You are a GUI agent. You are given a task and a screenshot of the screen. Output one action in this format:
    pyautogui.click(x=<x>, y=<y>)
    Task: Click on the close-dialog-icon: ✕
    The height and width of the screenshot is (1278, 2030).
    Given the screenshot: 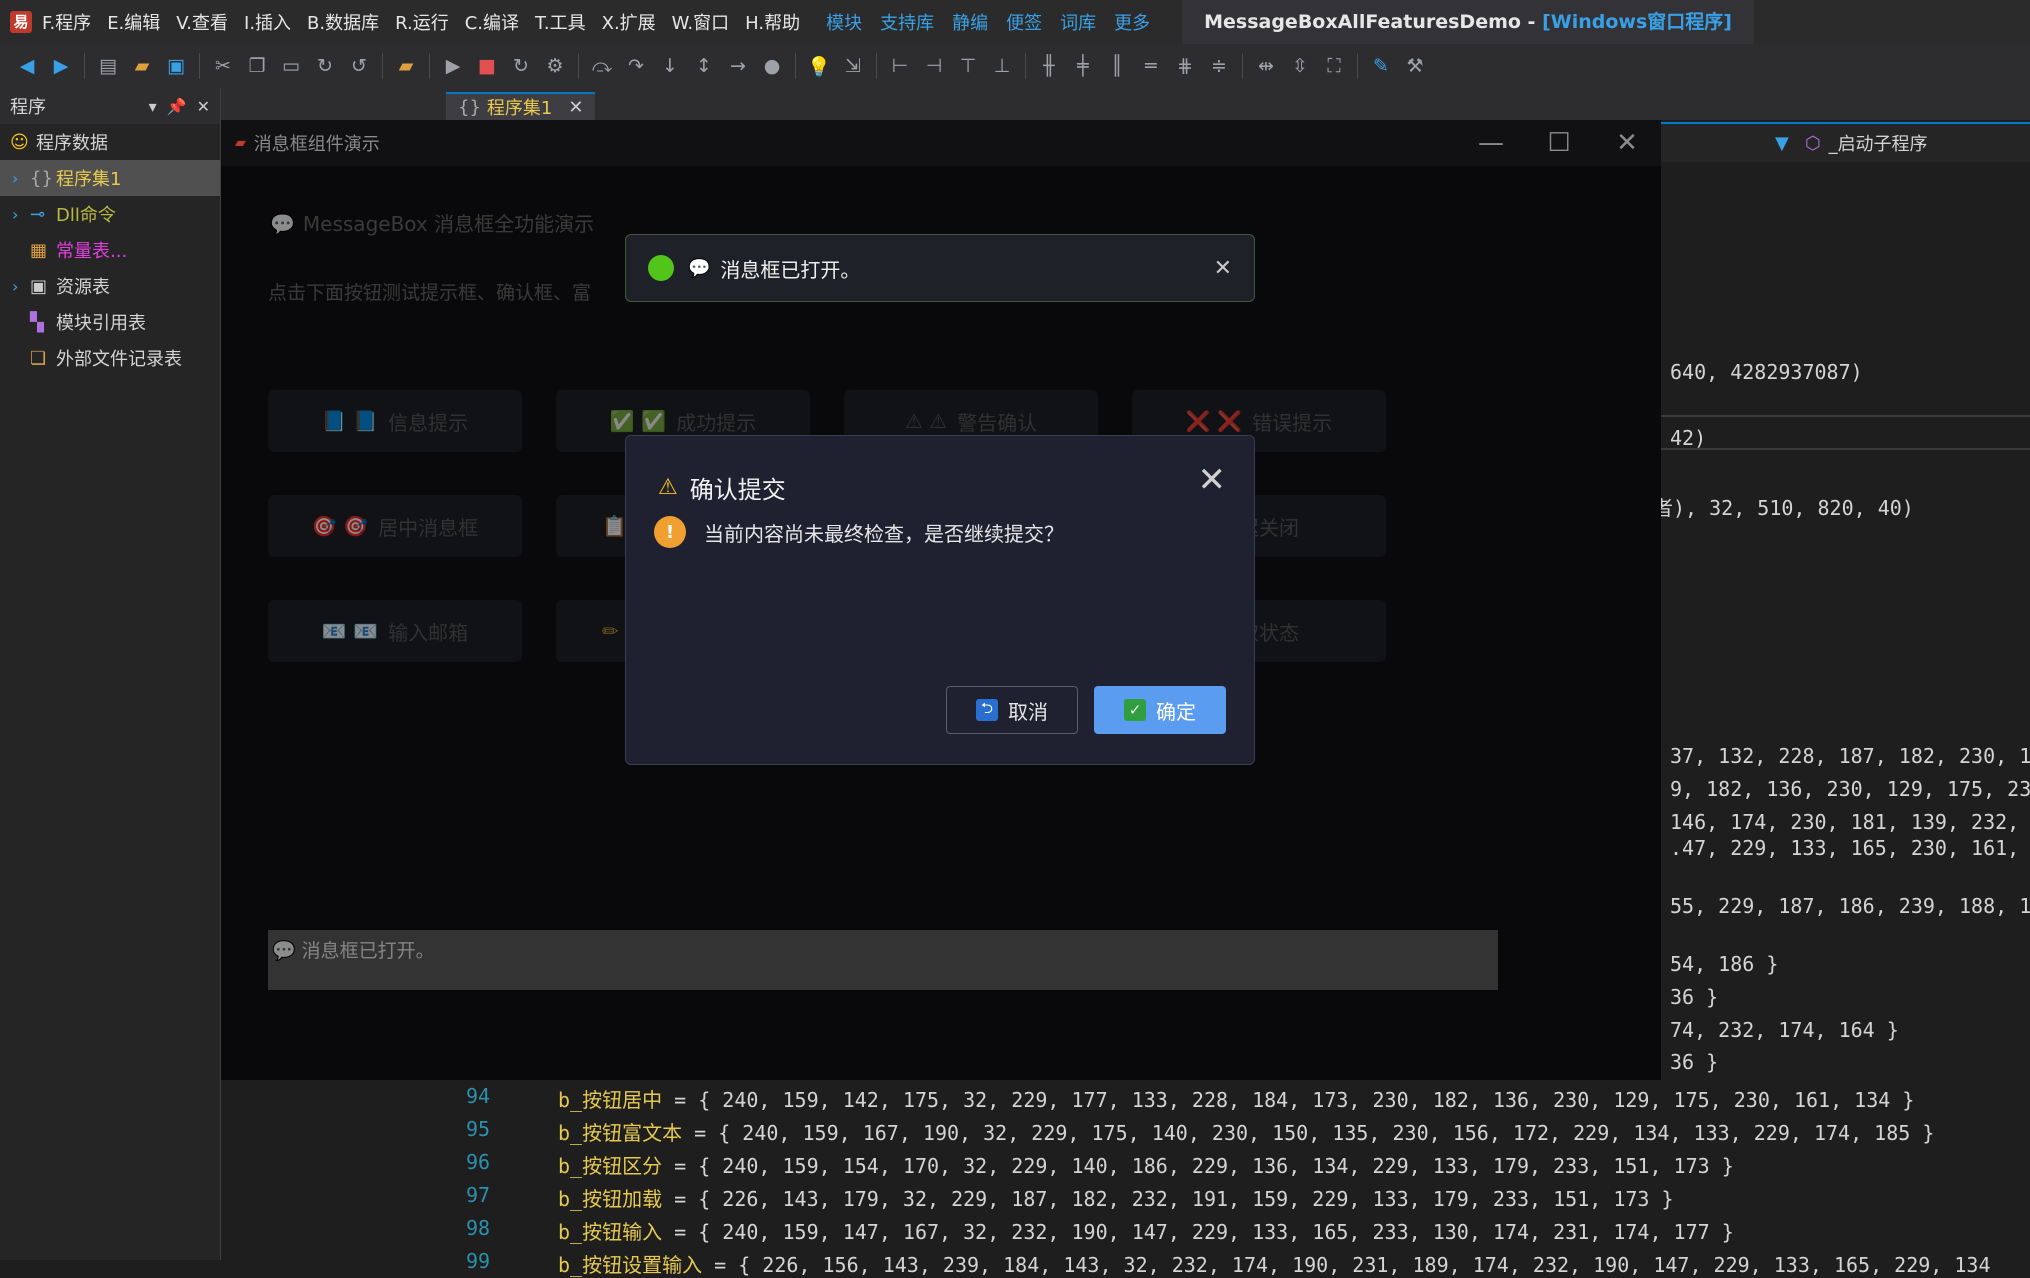 What is the action you would take?
    pyautogui.click(x=1212, y=480)
    